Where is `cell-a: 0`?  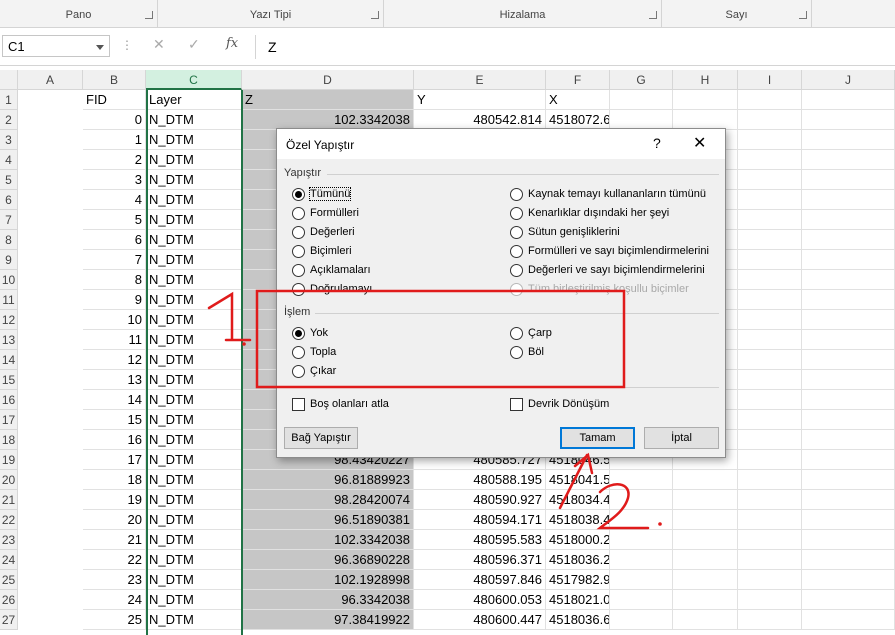
cell-a: 0 is located at coordinates (114, 120).